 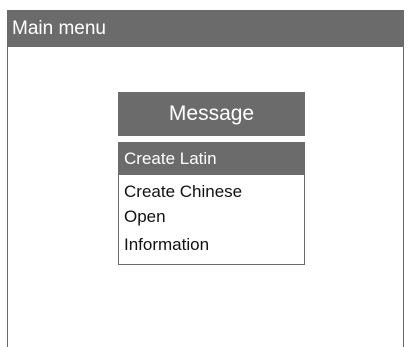 I want to click on menu-item-information: Information, so click(x=211, y=244).